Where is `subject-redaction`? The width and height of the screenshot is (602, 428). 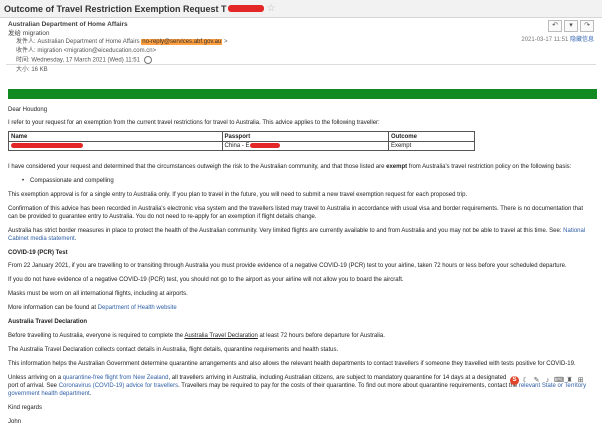
subject-redaction is located at coordinates (245, 8).